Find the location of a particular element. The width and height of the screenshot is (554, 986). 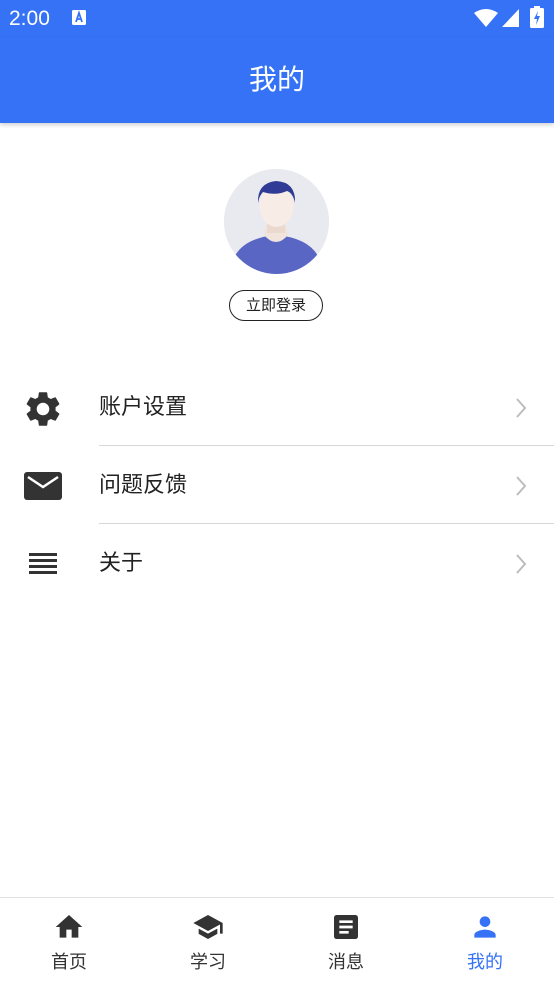

mail-icon is located at coordinates (43, 486).